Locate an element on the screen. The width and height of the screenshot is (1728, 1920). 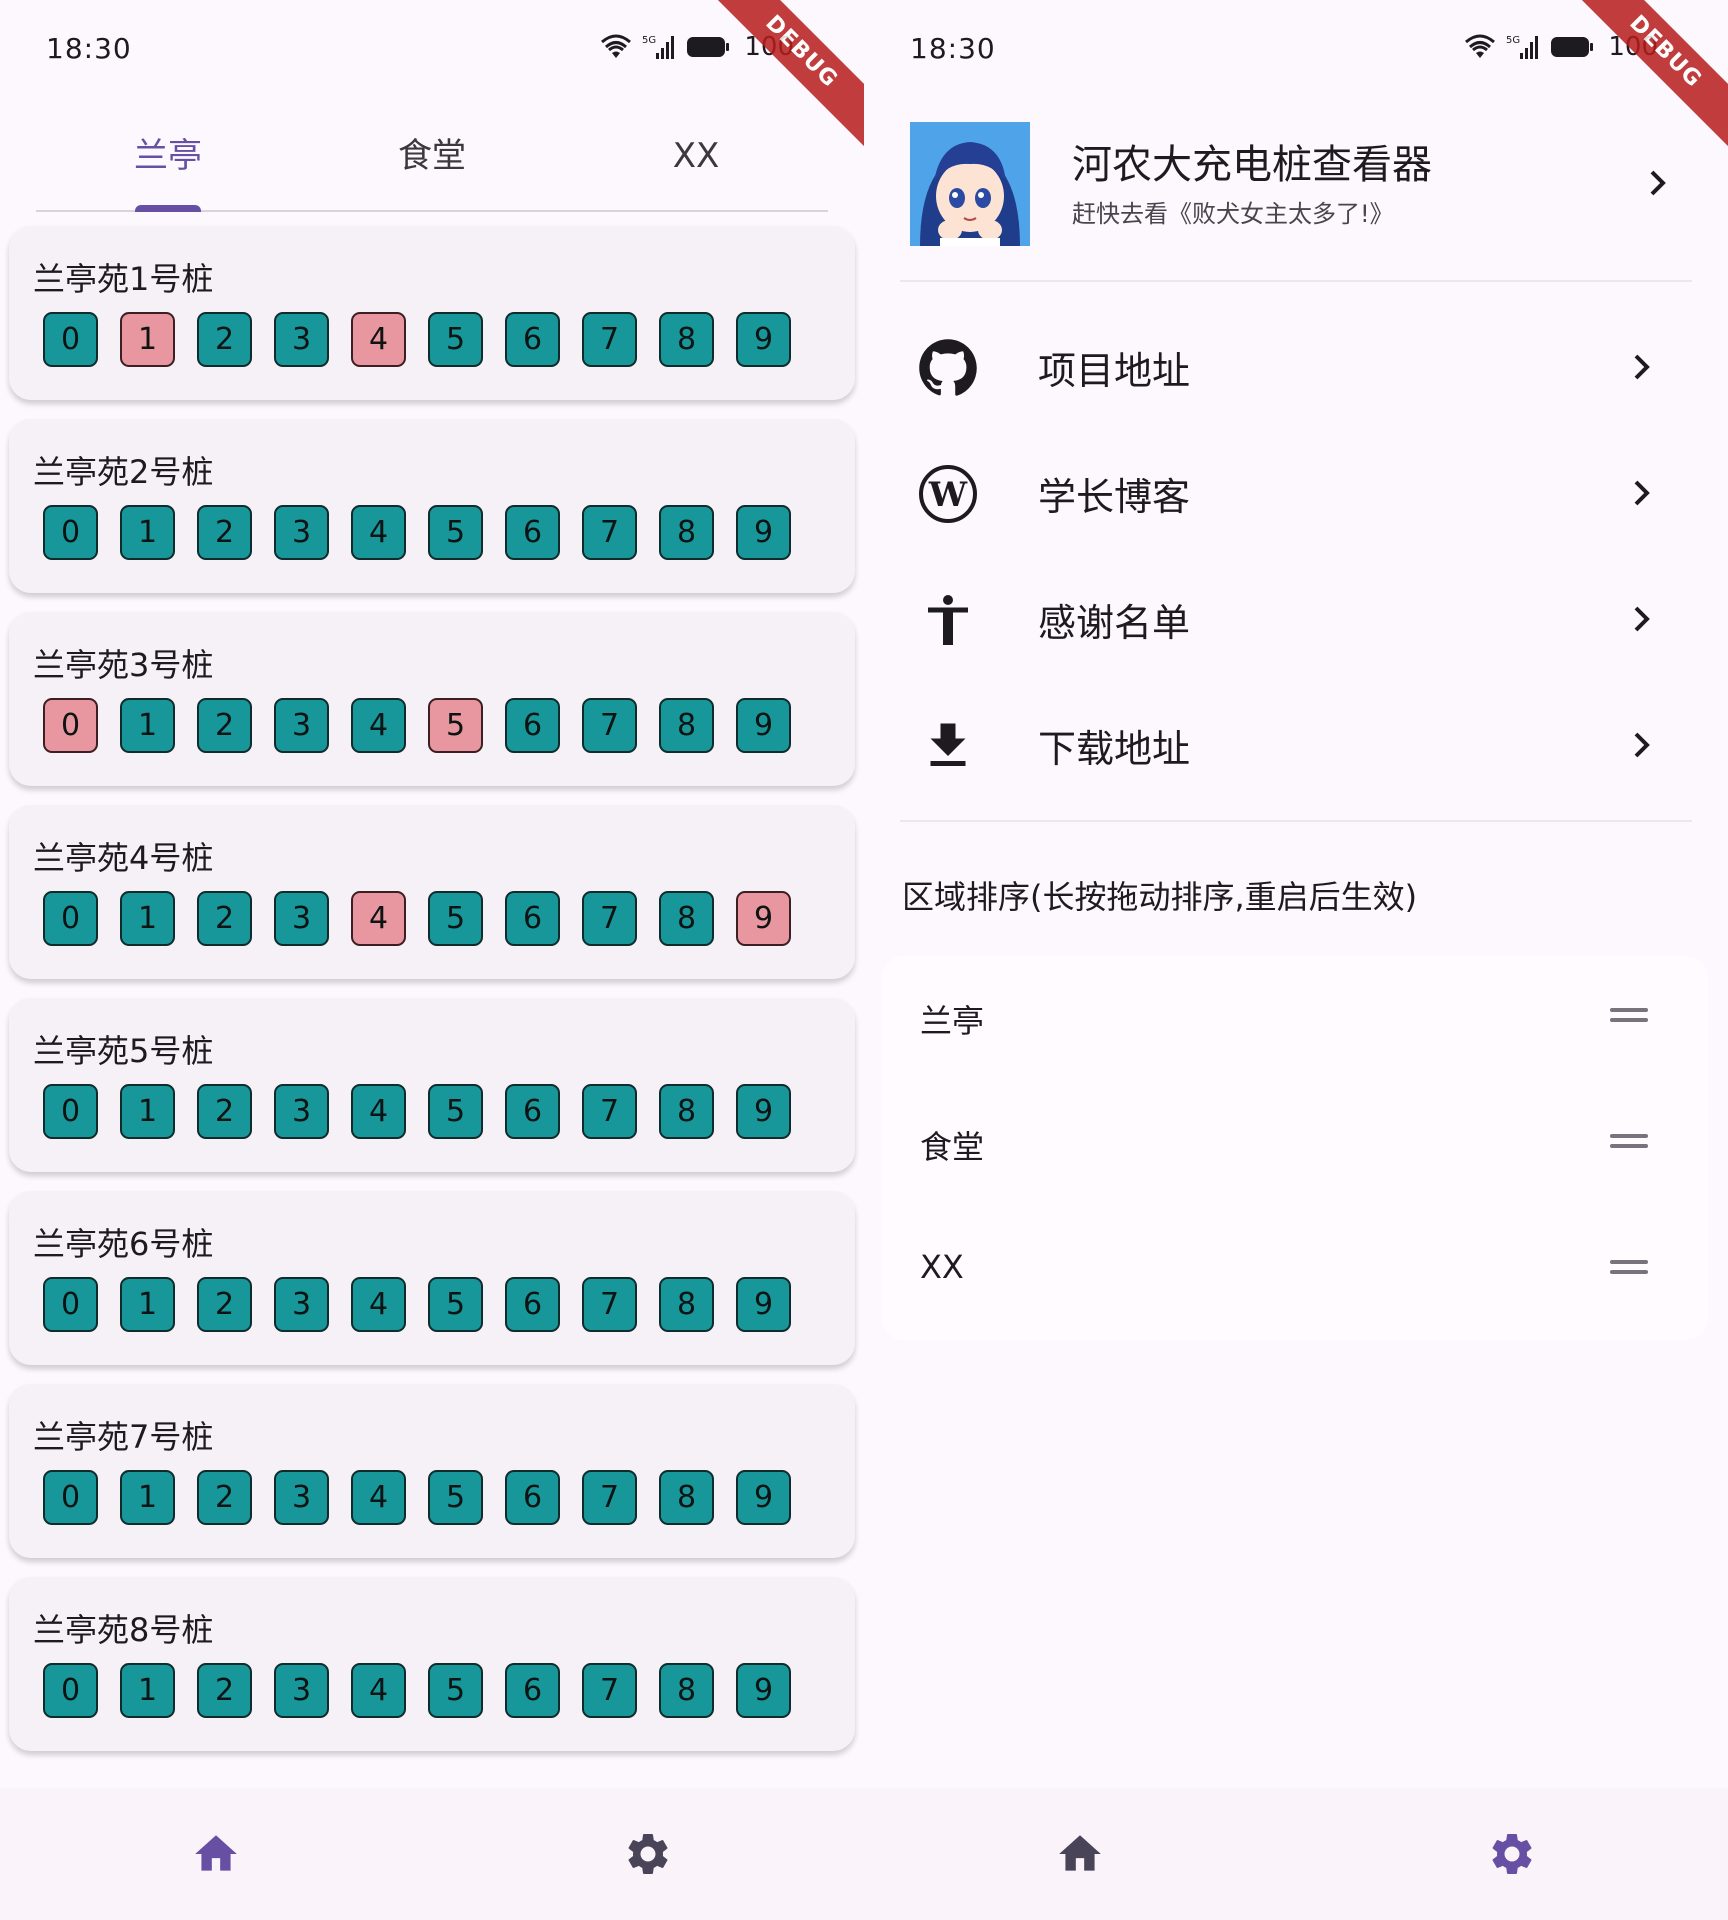
app-info-row: 河农大充电桩查看器 赶快去看《败犬女主太多了!》 is located at coordinates (1305, 186).